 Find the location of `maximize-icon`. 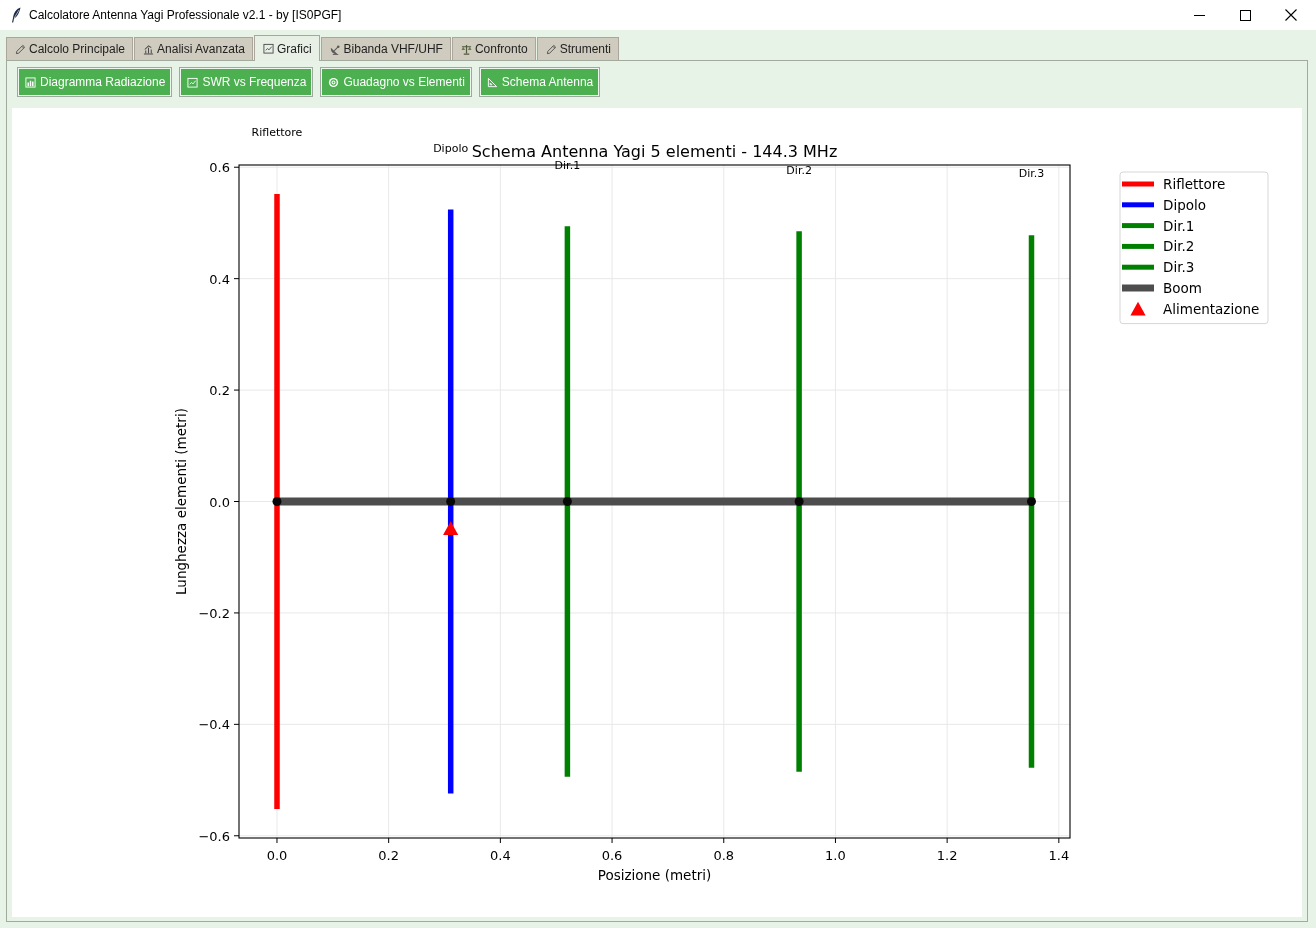

maximize-icon is located at coordinates (1245, 15).